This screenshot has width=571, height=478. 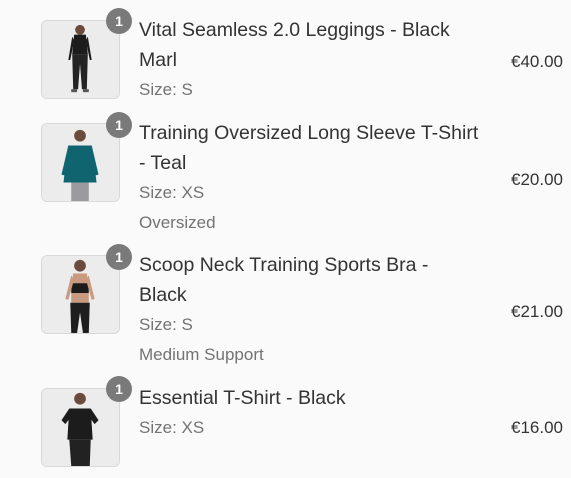 I want to click on long-sleeve-illustration, so click(x=80, y=162).